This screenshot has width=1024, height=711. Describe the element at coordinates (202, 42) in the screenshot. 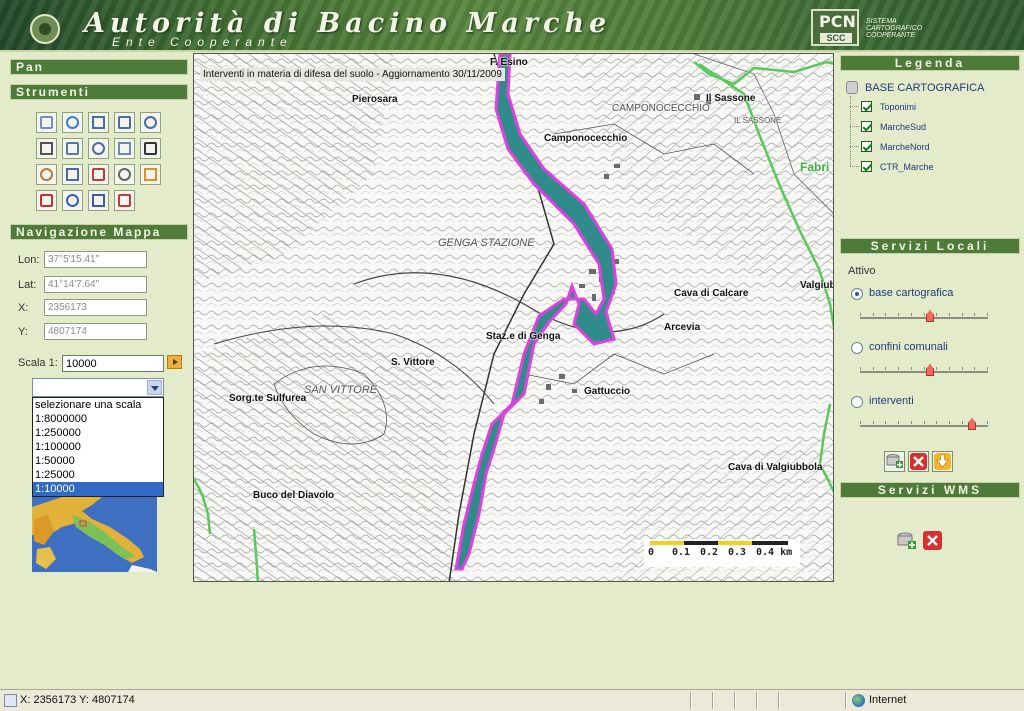

I see `app-subtitle: Ente Cooperante` at that location.